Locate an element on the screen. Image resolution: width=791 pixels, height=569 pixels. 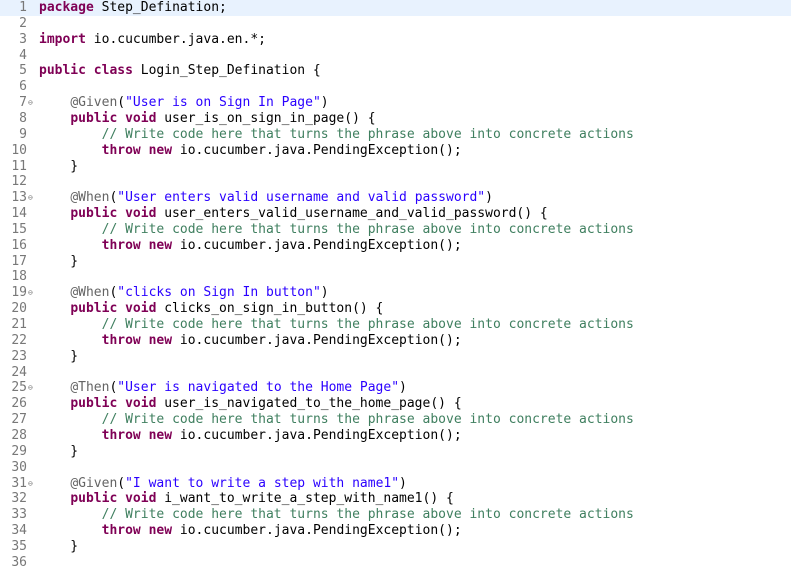
string-token: "I want to write a step with name1" is located at coordinates (262, 483).